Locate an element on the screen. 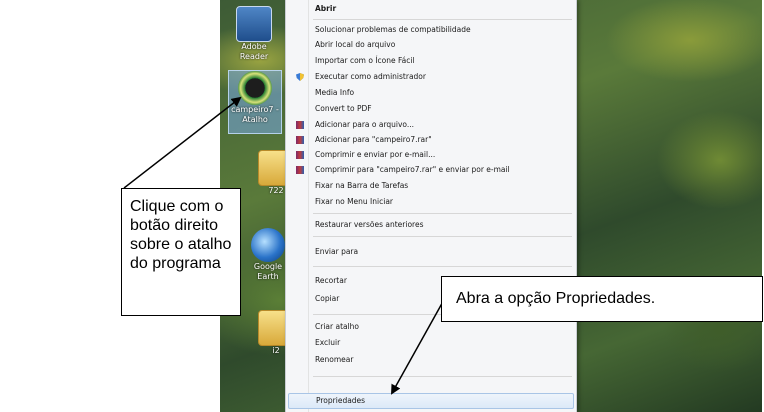 The height and width of the screenshot is (412, 764). callout-right-text: Abra a opção Propriedades. is located at coordinates (556, 298).